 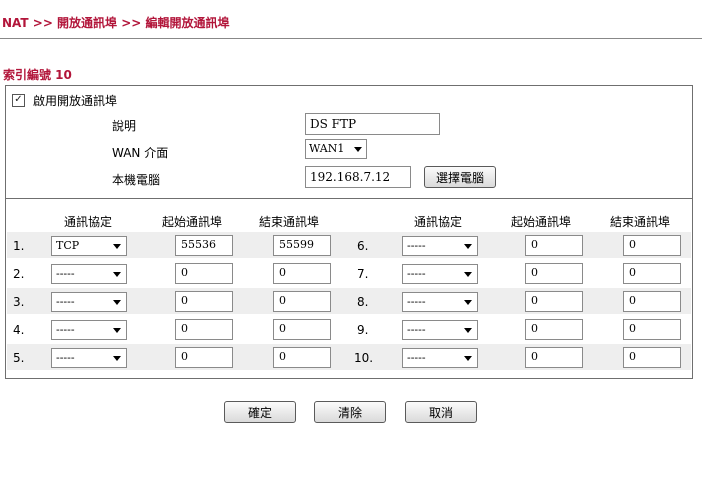 What do you see at coordinates (68, 245) in the screenshot?
I see `protocol-value: TCP` at bounding box center [68, 245].